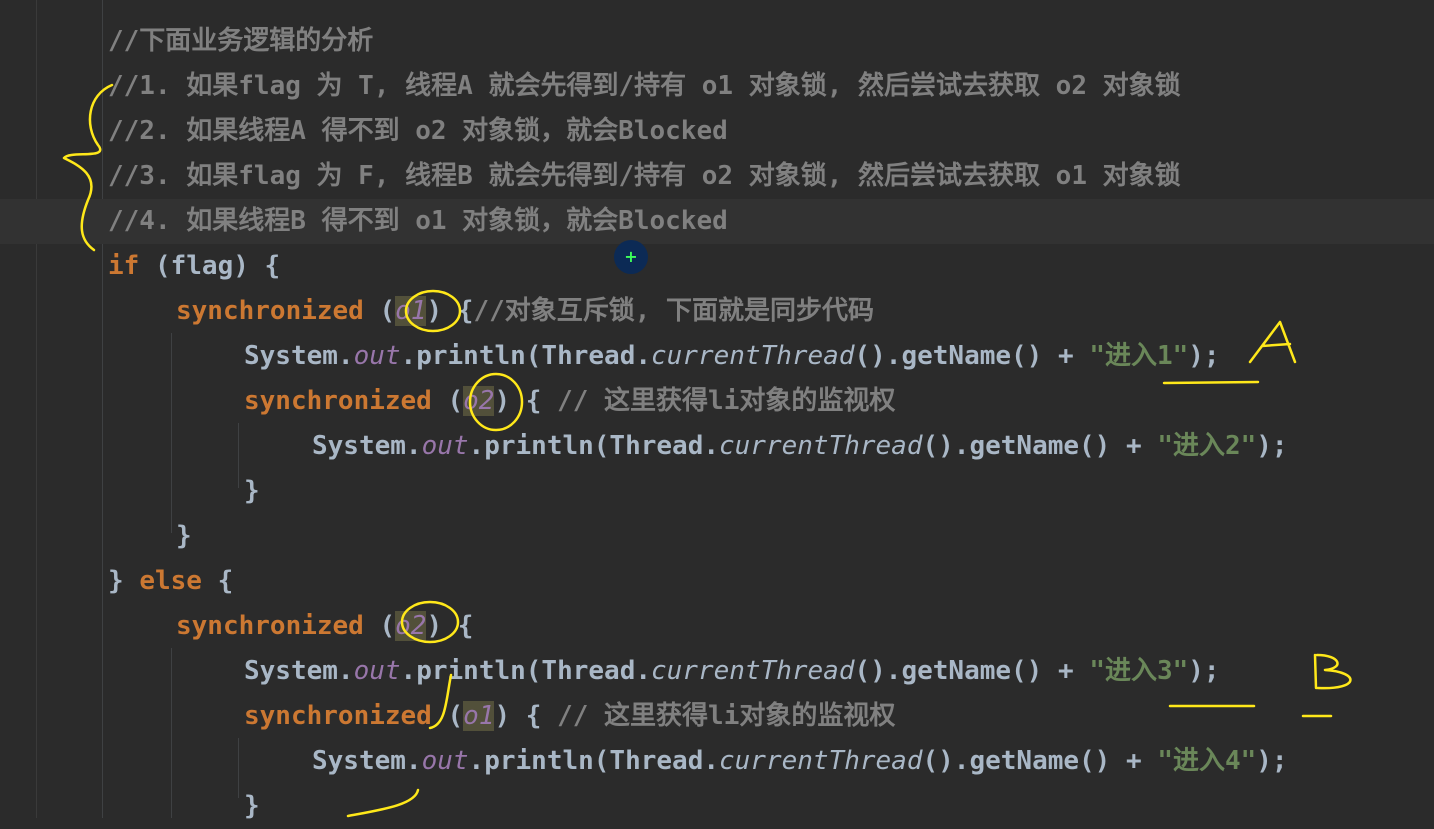 The height and width of the screenshot is (829, 1434). I want to click on code-line: synchronized (o1) {//对象互斥锁, 下面就是同步代码, so click(717, 311).